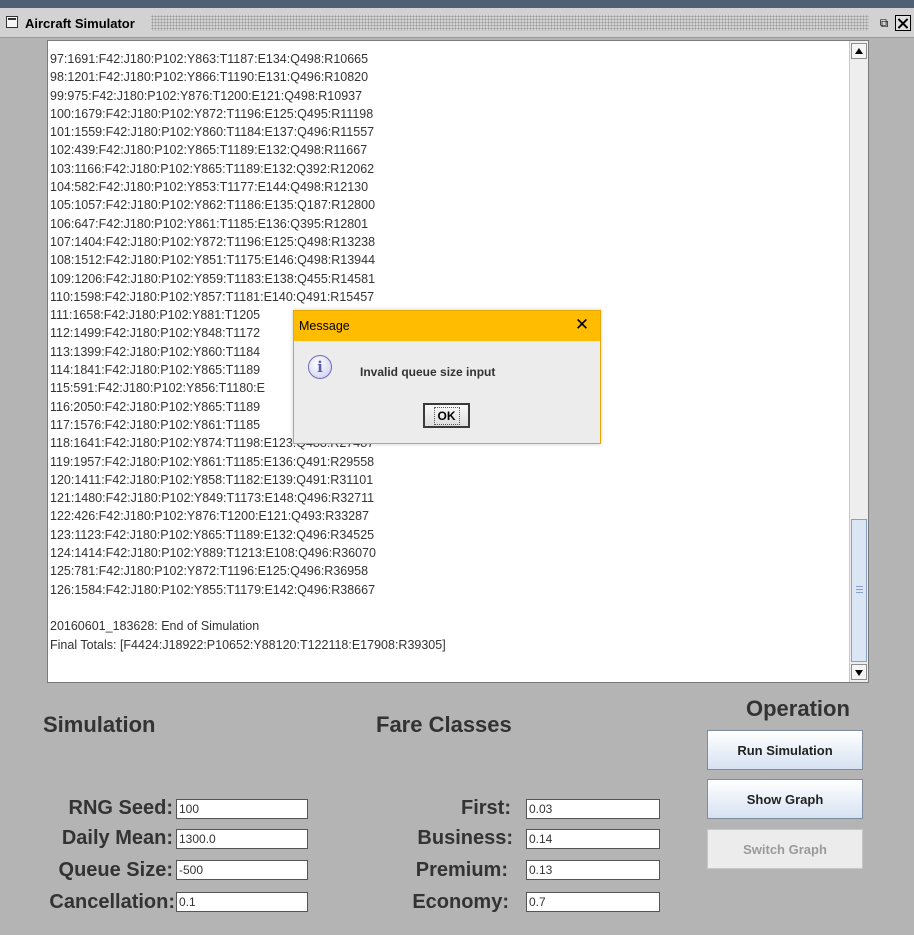 This screenshot has width=914, height=935. I want to click on output-scrollbar, so click(858, 361).